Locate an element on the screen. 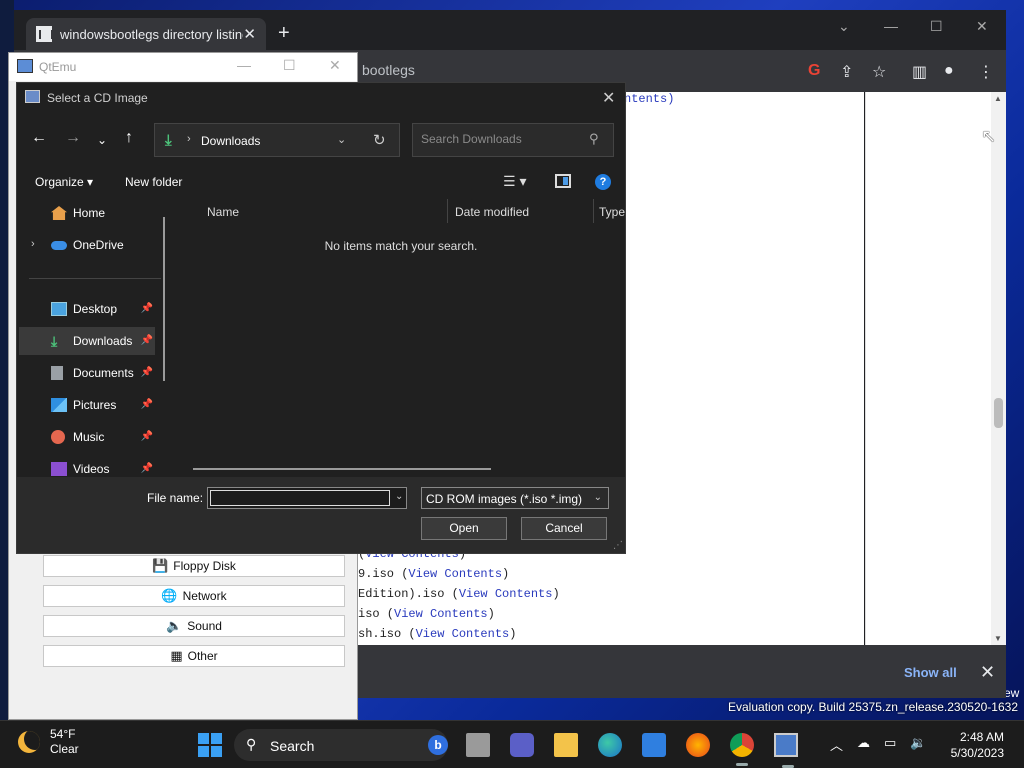 The height and width of the screenshot is (768, 1024). file-name-input is located at coordinates (300, 498).